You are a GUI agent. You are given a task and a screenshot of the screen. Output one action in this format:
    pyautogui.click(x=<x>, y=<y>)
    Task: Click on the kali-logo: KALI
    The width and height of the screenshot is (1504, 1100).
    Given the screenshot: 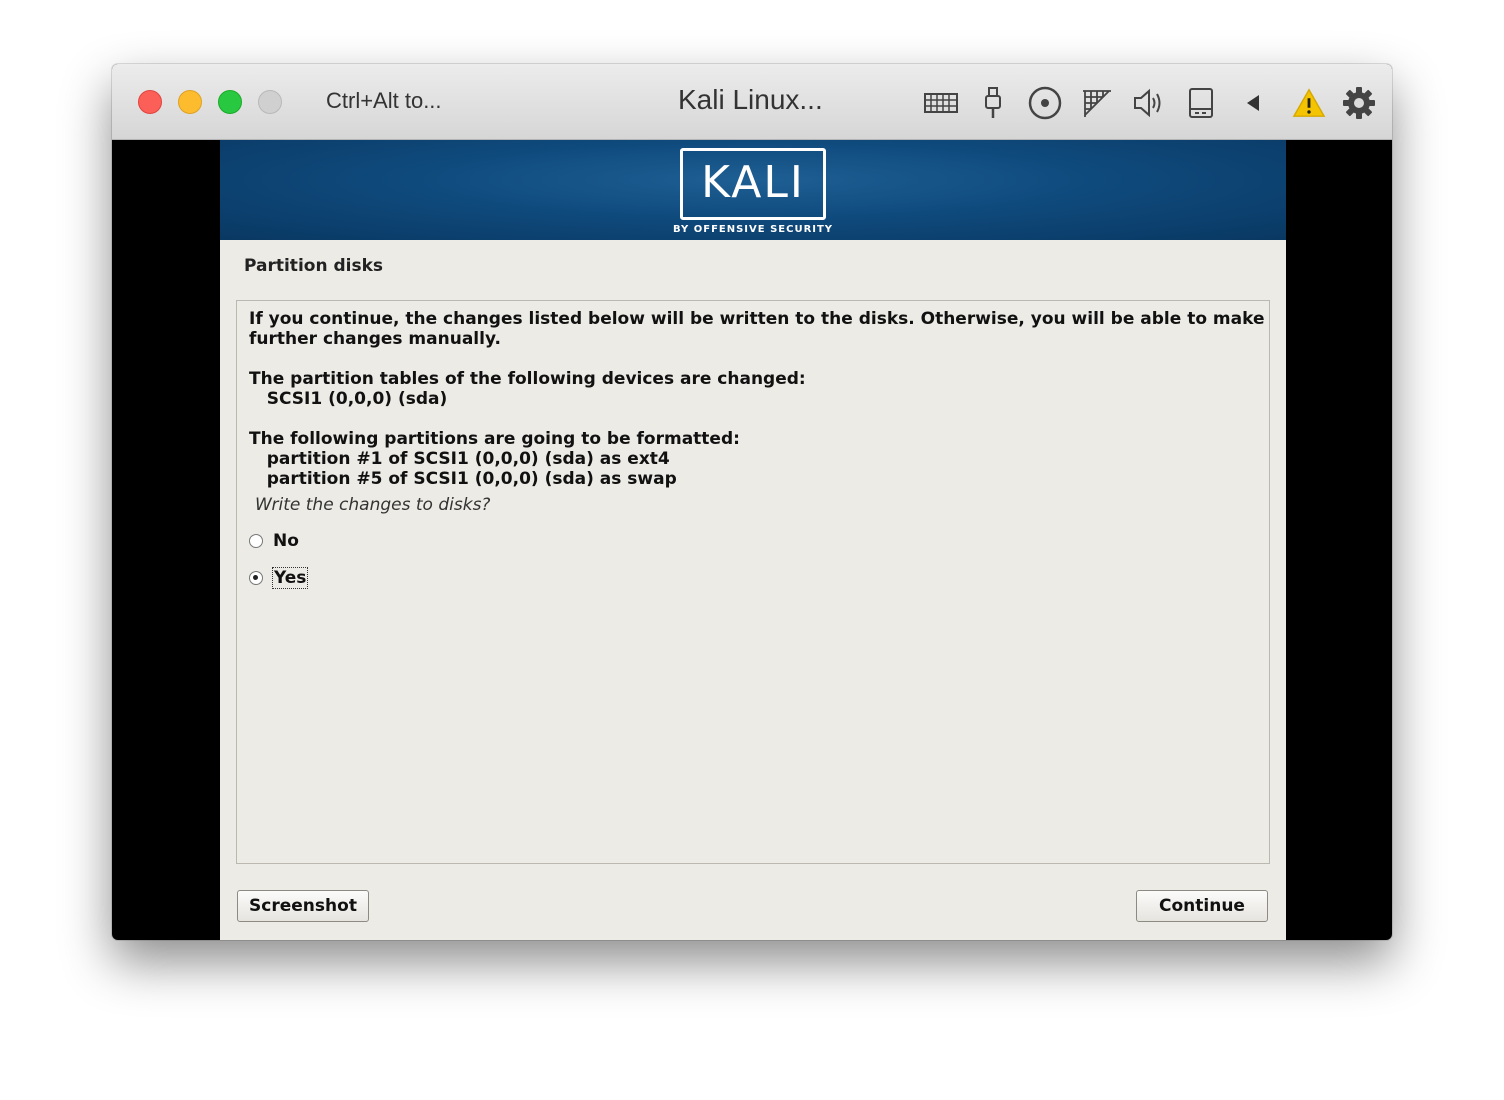 What is the action you would take?
    pyautogui.click(x=753, y=184)
    